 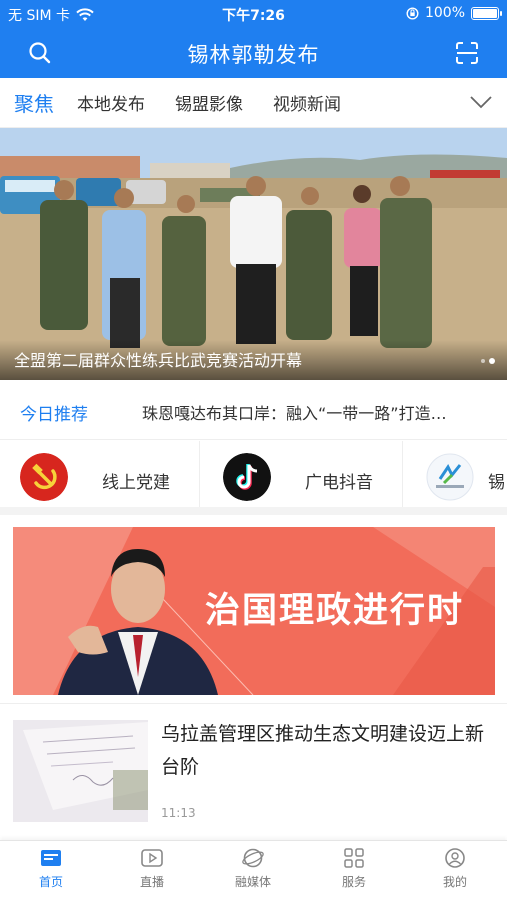 I want to click on tabbar-label: 首页, so click(x=50, y=882).